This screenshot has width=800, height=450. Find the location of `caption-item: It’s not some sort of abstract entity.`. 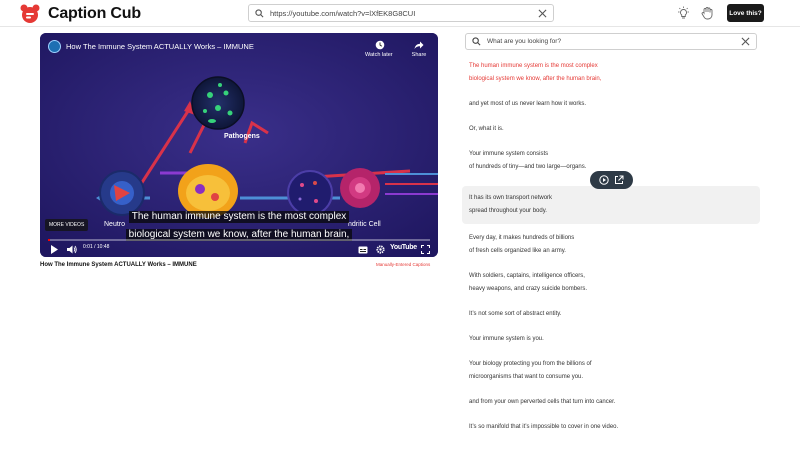

caption-item: It’s not some sort of abstract entity. is located at coordinates (611, 320).